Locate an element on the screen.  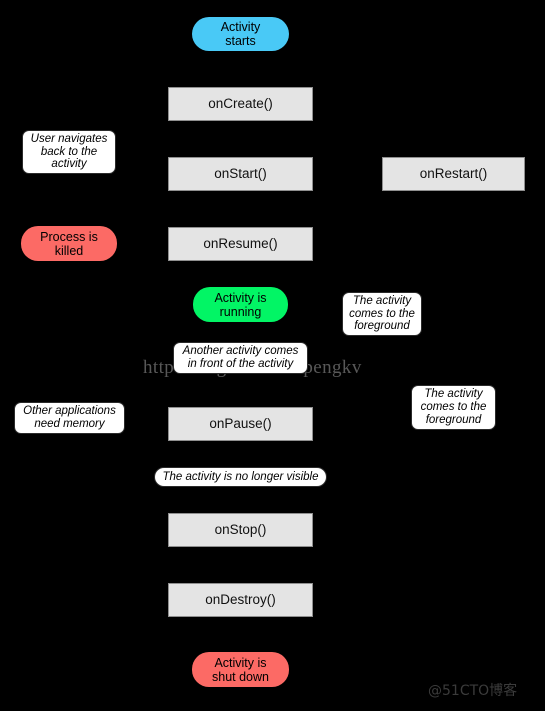
node-onrestart: onRestart() is located at coordinates (453, 174).